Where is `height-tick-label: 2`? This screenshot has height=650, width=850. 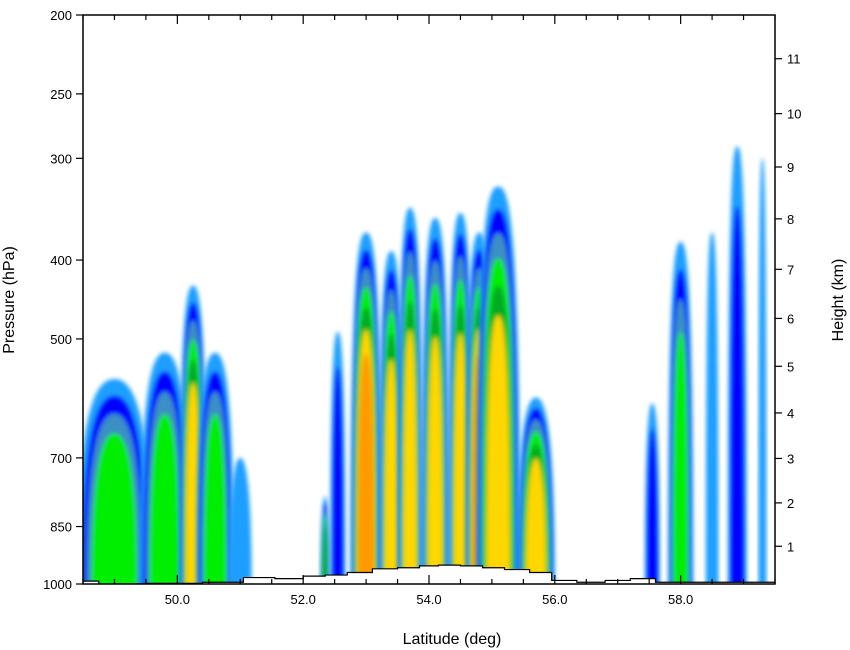 height-tick-label: 2 is located at coordinates (790, 503).